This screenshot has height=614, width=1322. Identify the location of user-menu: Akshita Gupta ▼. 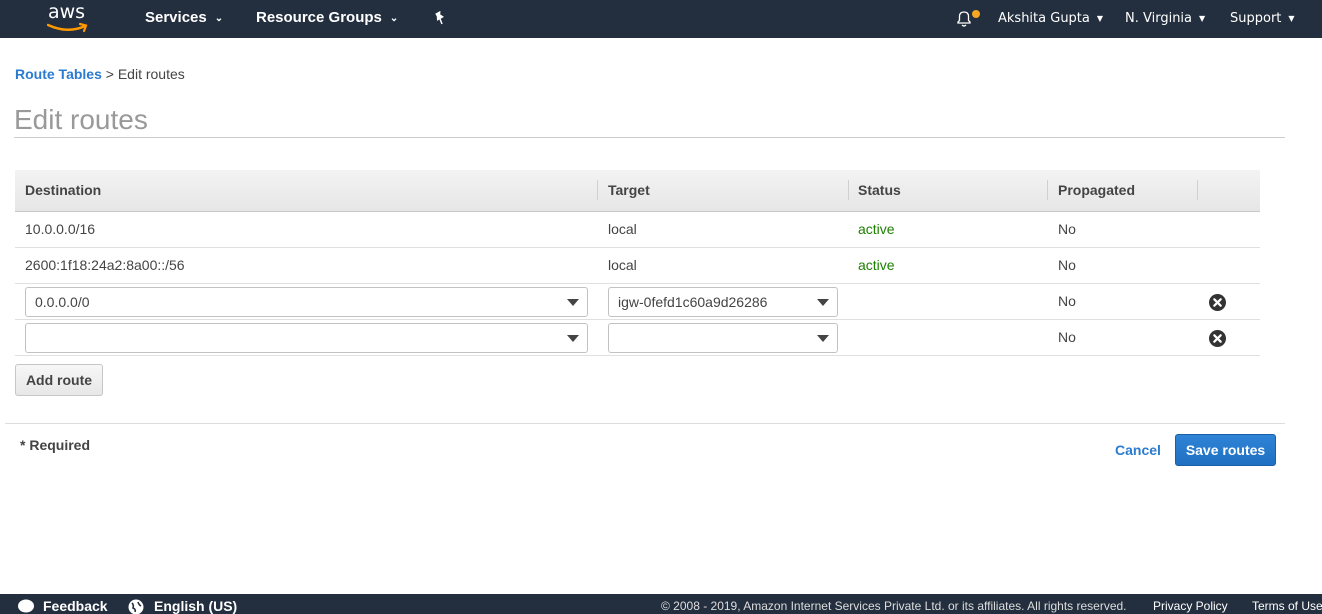
(1050, 19).